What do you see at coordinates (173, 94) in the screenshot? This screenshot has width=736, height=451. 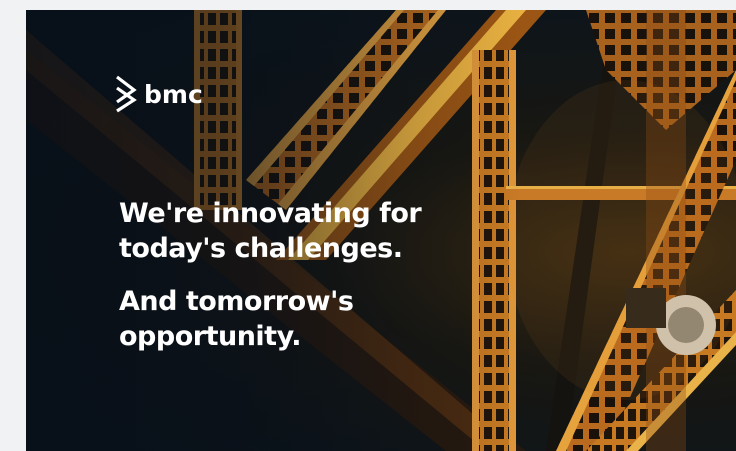 I see `logo-wordmark: bmc` at bounding box center [173, 94].